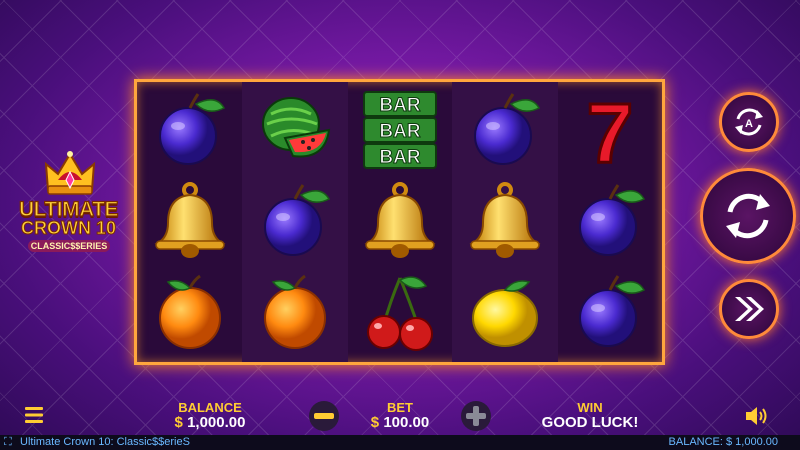  I want to click on sound-button, so click(757, 416).